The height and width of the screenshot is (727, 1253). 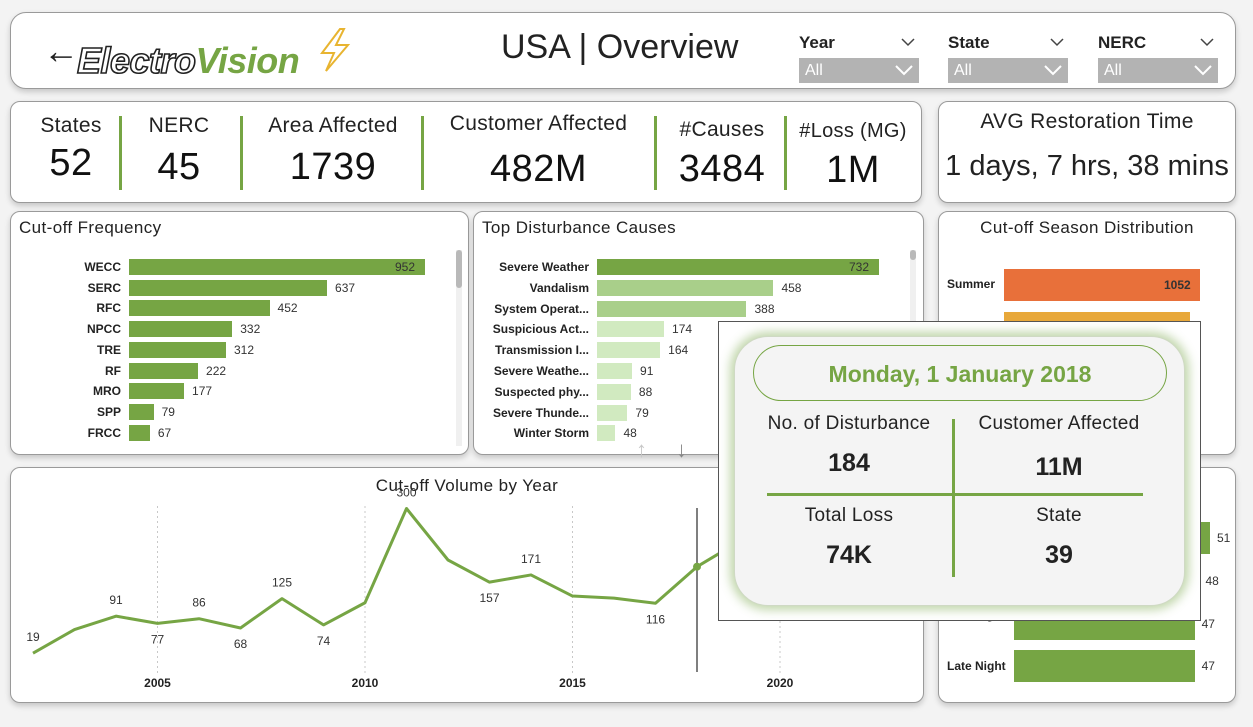 I want to click on state-filter: State All, so click(x=1008, y=58).